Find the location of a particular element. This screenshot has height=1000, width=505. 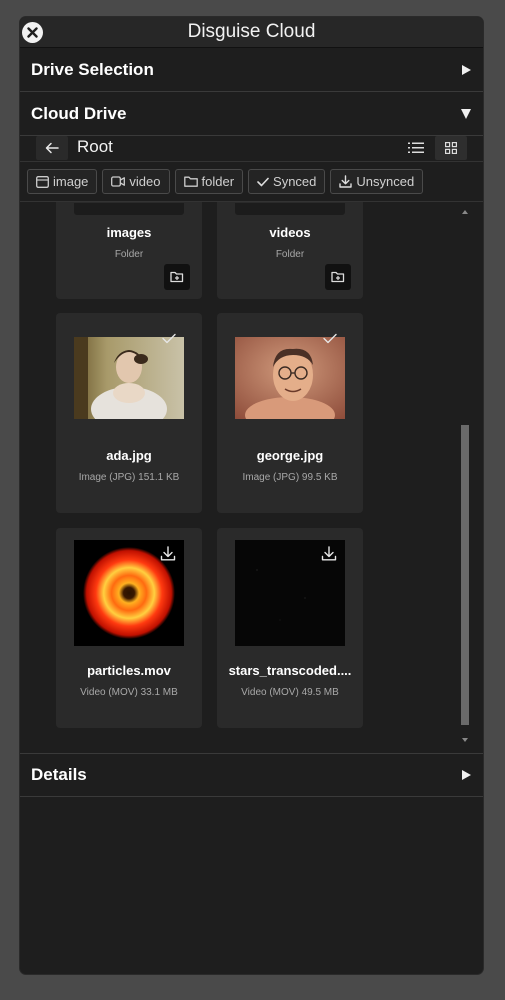

file-name: images is located at coordinates (129, 232).